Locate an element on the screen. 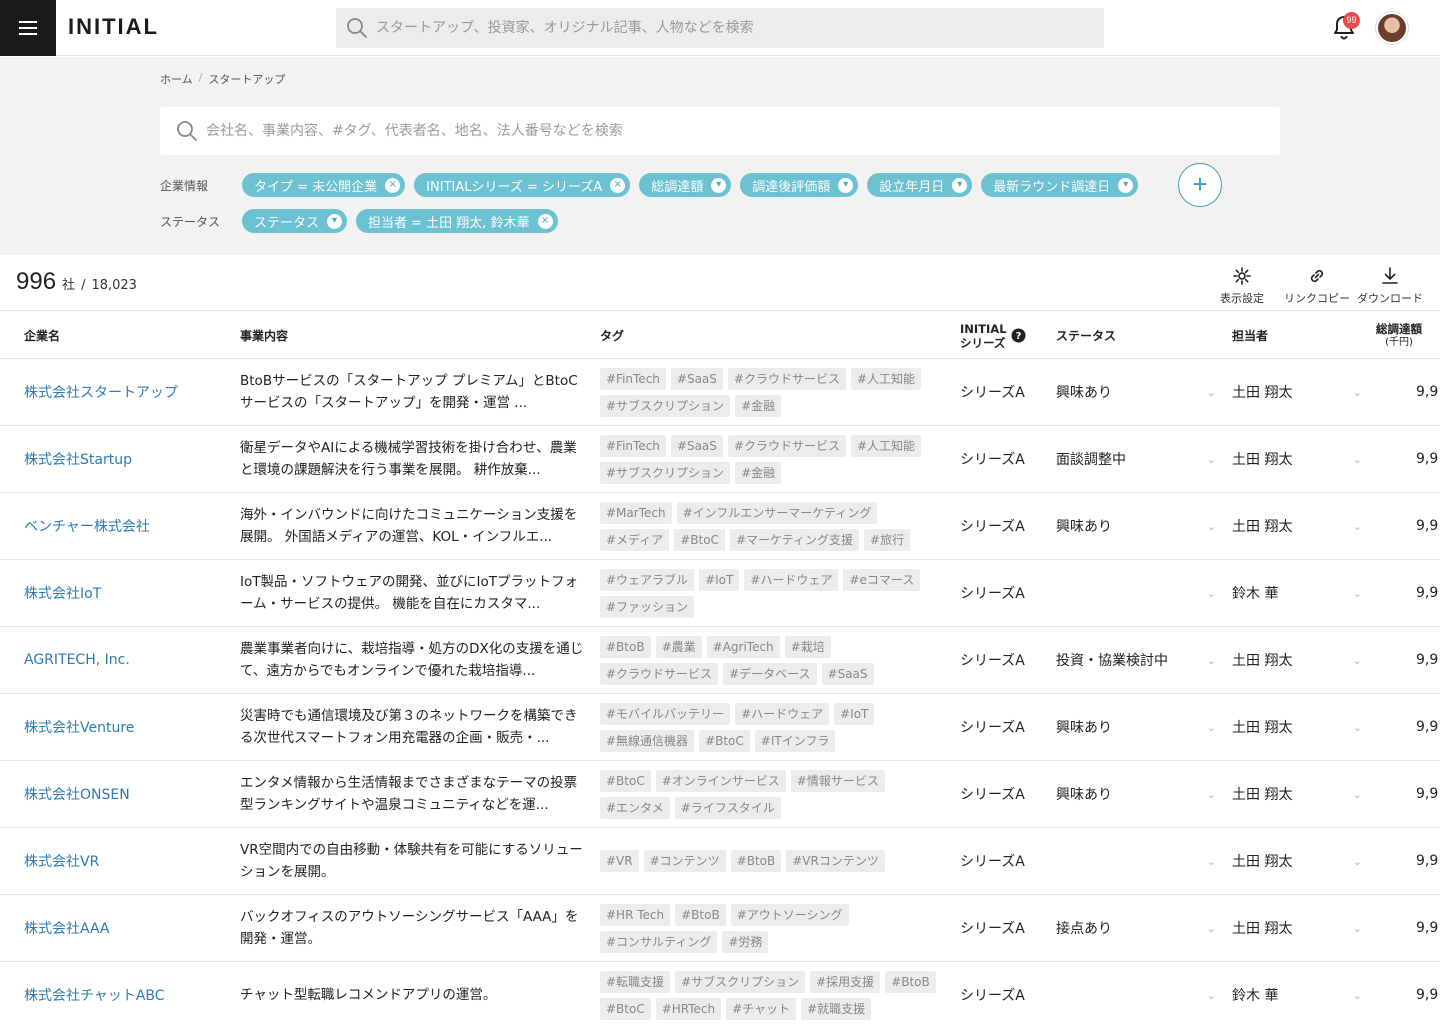 The height and width of the screenshot is (1024, 1440). tag-chip: #データベース is located at coordinates (770, 673).